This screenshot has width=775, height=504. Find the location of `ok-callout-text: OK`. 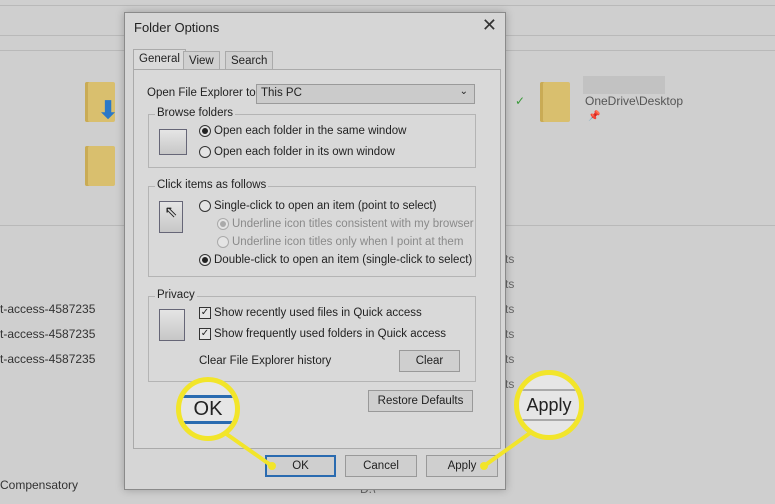

ok-callout-text: OK is located at coordinates (208, 408).